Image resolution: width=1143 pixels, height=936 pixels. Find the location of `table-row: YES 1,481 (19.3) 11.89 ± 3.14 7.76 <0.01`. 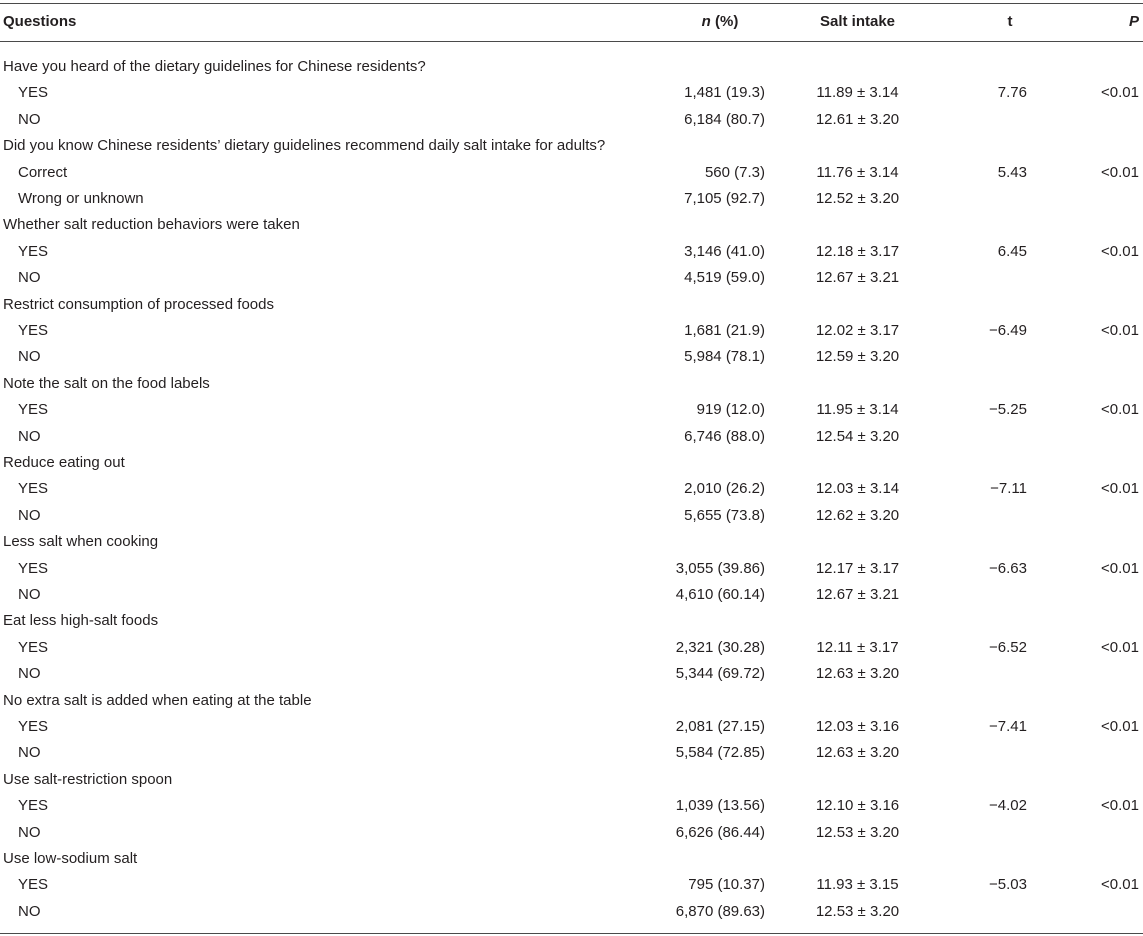

table-row: YES 1,481 (19.3) 11.89 ± 3.14 7.76 <0.01 is located at coordinates (571, 93).